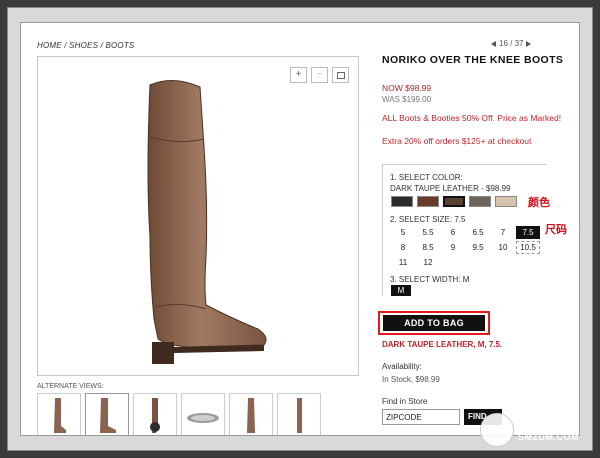 This screenshot has height=458, width=600. I want to click on alternate-views-label: ALTERNATE VIEWS:, so click(70, 386).